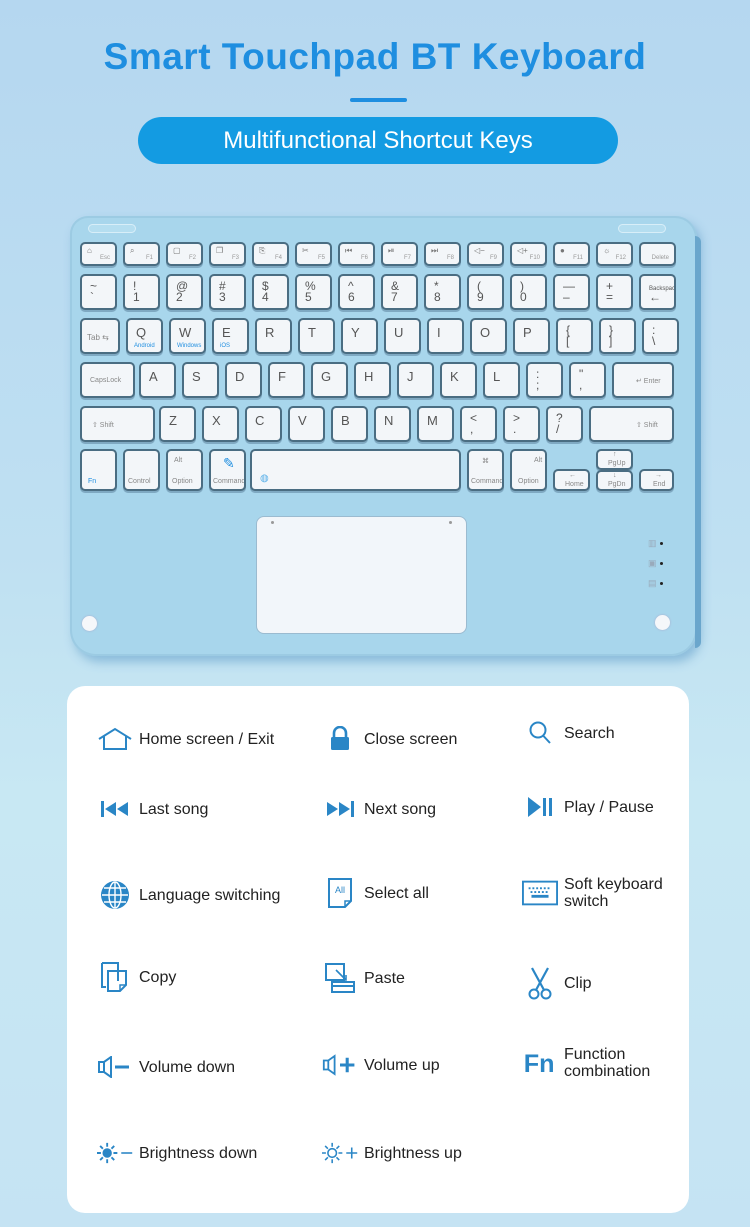  Describe the element at coordinates (540, 893) in the screenshot. I see `keyboard-icon` at that location.